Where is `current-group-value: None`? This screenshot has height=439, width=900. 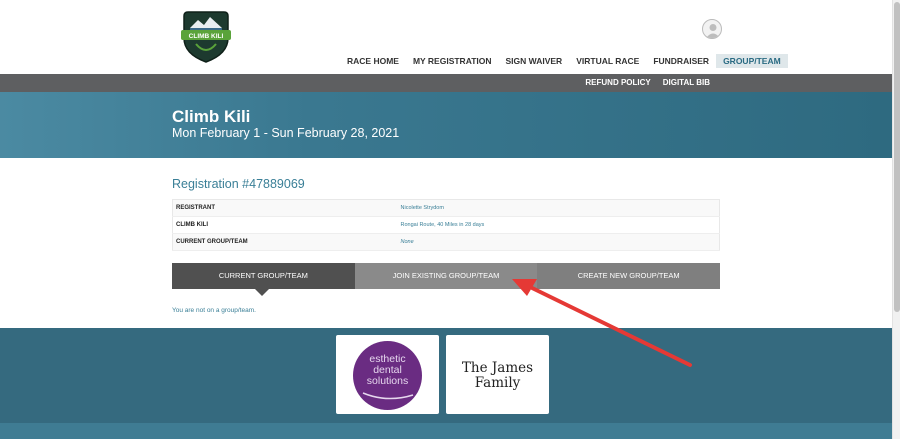 current-group-value: None is located at coordinates (560, 242).